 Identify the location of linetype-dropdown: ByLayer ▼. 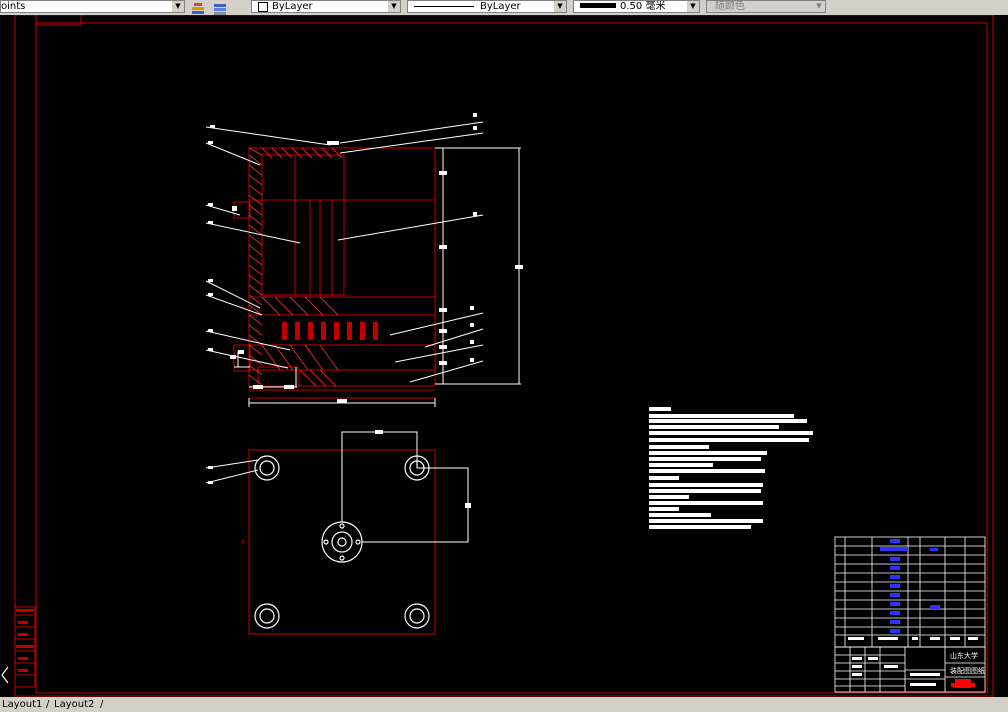
(487, 6).